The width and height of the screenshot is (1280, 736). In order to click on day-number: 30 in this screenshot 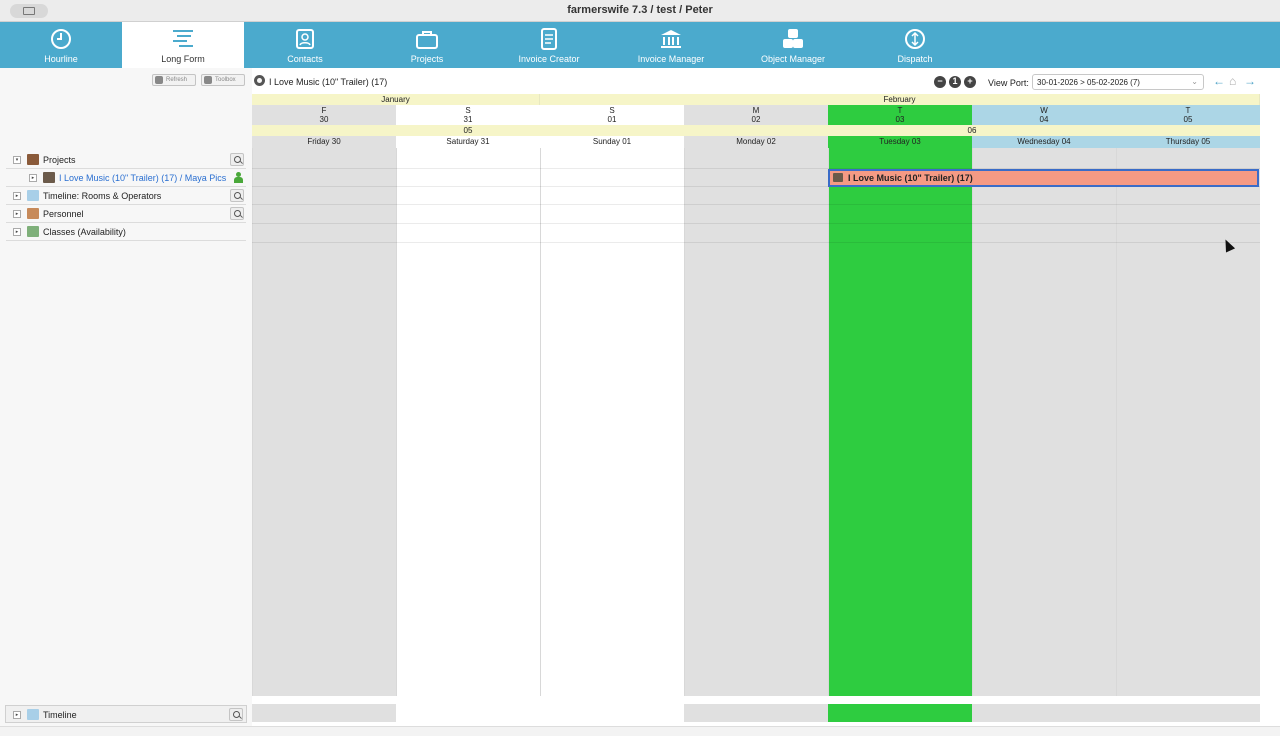, I will do `click(324, 119)`.